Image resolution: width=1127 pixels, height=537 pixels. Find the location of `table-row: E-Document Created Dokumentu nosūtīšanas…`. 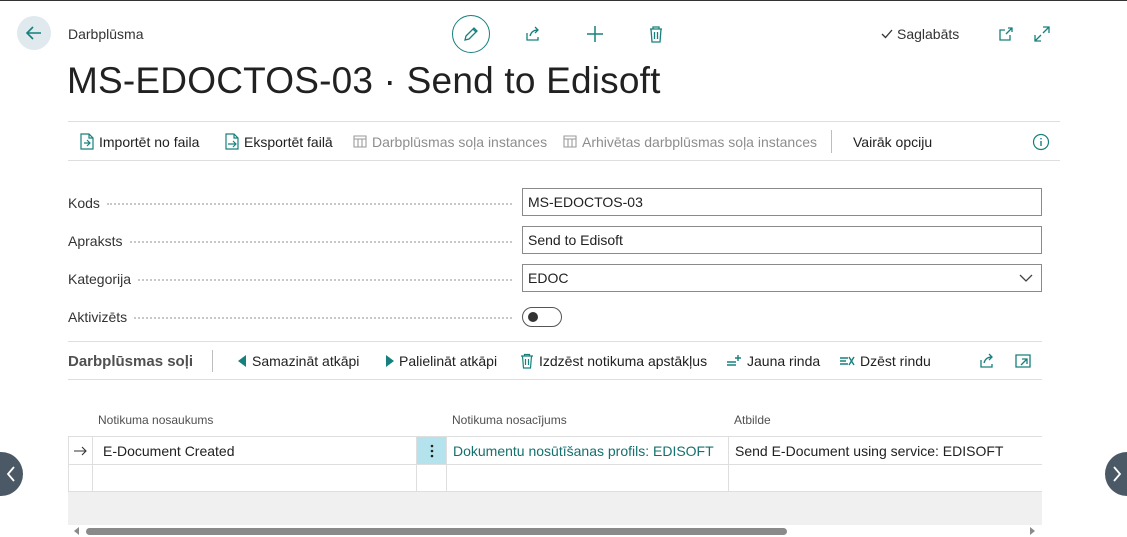

table-row: E-Document Created Dokumentu nosūtīšanas… is located at coordinates (555, 450).